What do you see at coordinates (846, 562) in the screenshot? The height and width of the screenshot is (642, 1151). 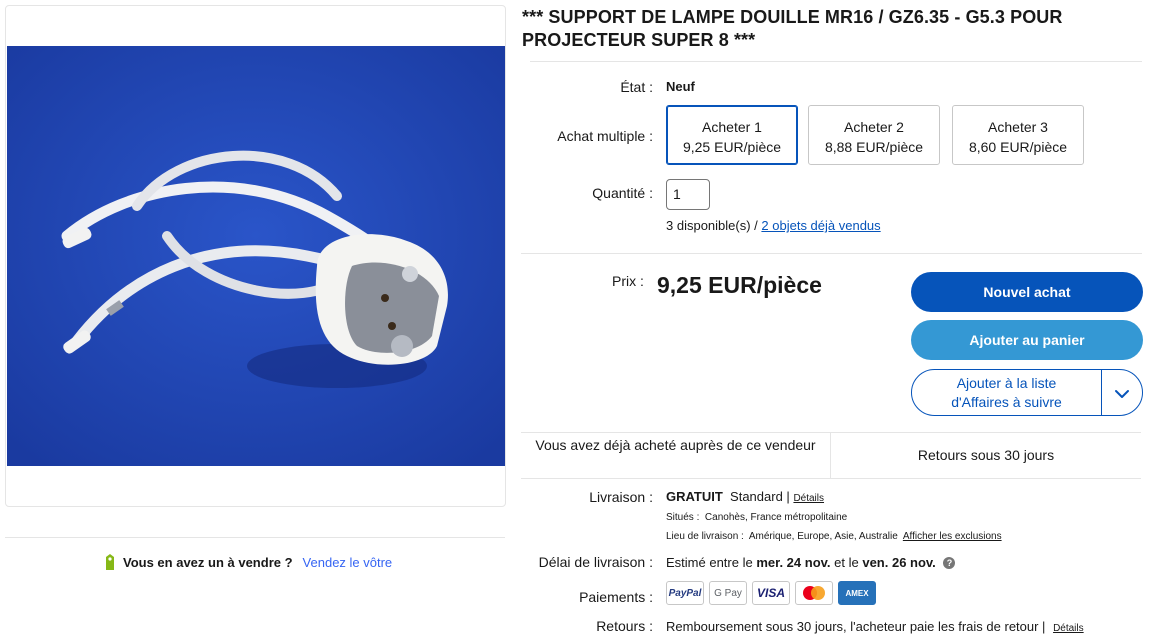 I see `delivery-mid: et le` at bounding box center [846, 562].